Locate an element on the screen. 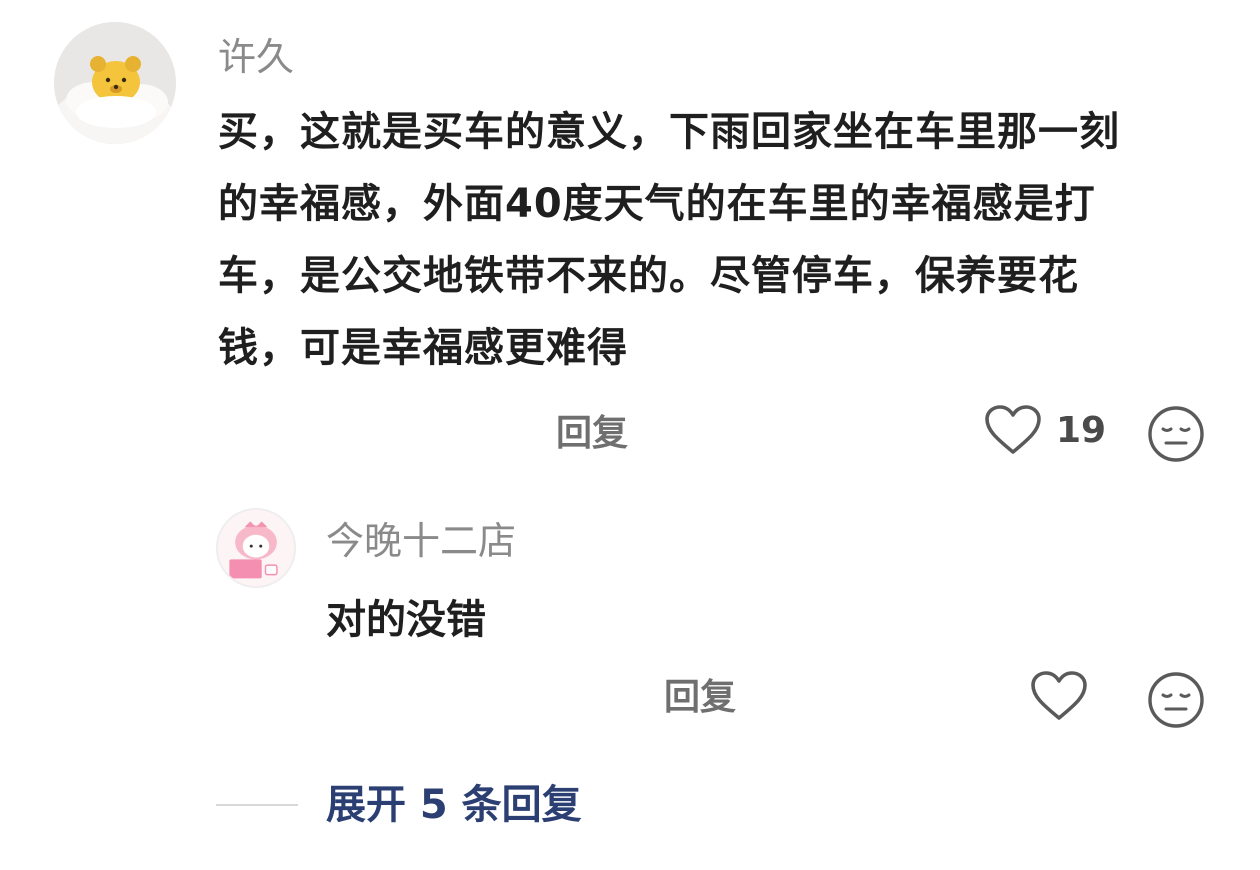  reply-dislike-button is located at coordinates (1176, 702).